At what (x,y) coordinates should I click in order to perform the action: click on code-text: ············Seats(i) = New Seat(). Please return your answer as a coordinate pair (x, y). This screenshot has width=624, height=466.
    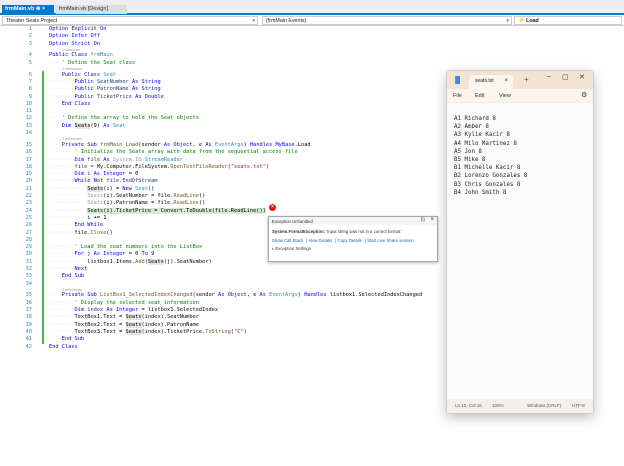
    Looking at the image, I should click on (95, 189).